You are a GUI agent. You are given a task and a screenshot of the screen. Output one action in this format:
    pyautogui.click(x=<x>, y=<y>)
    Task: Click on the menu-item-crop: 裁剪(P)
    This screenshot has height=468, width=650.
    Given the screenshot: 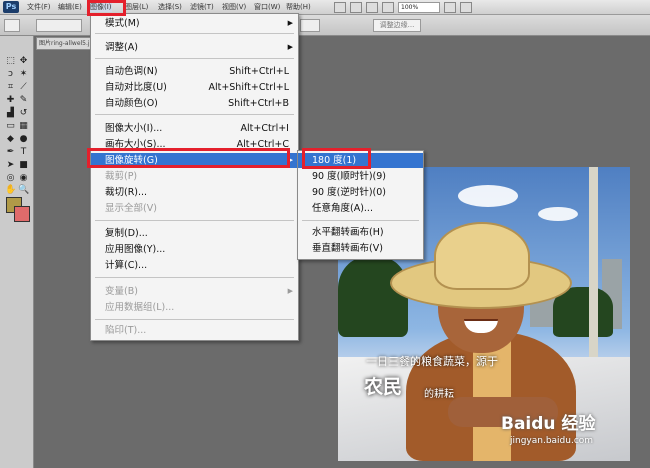 What is the action you would take?
    pyautogui.click(x=194, y=176)
    